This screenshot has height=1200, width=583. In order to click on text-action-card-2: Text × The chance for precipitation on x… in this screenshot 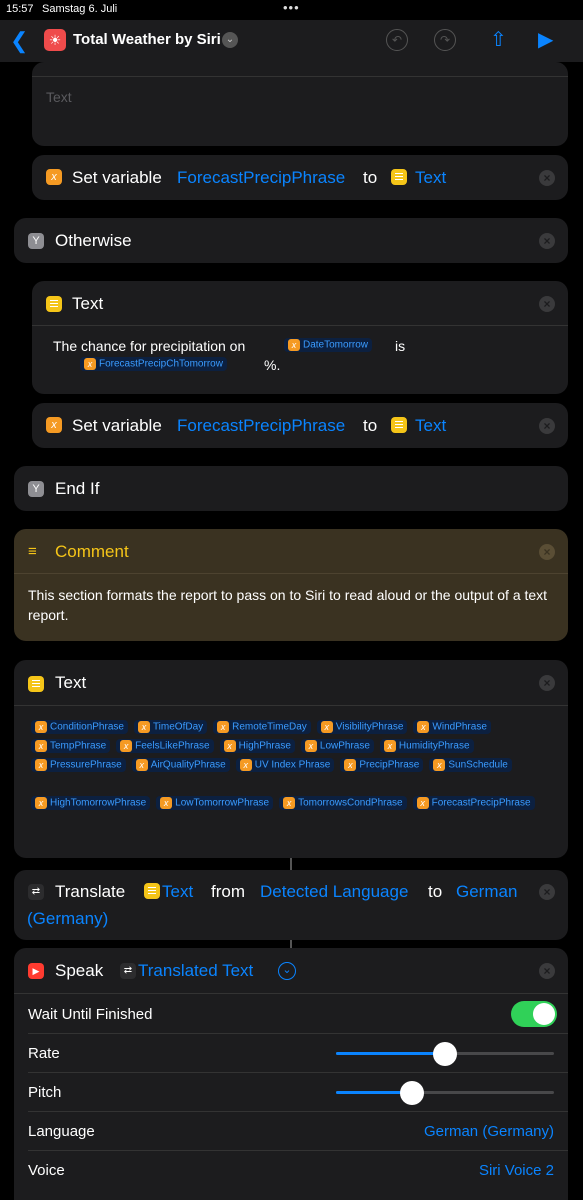, I will do `click(300, 337)`.